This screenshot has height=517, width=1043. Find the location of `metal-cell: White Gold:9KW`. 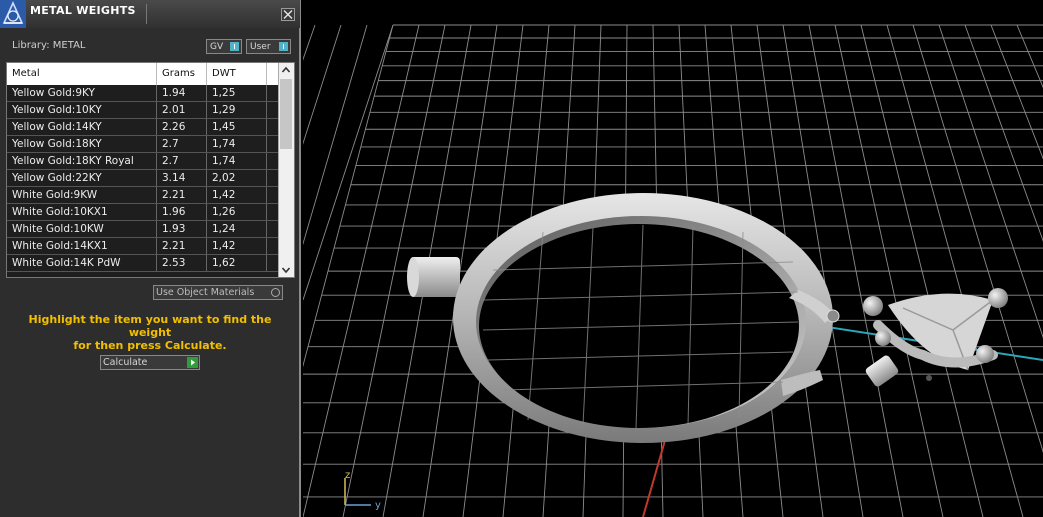

metal-cell: White Gold:9KW is located at coordinates (82, 195).